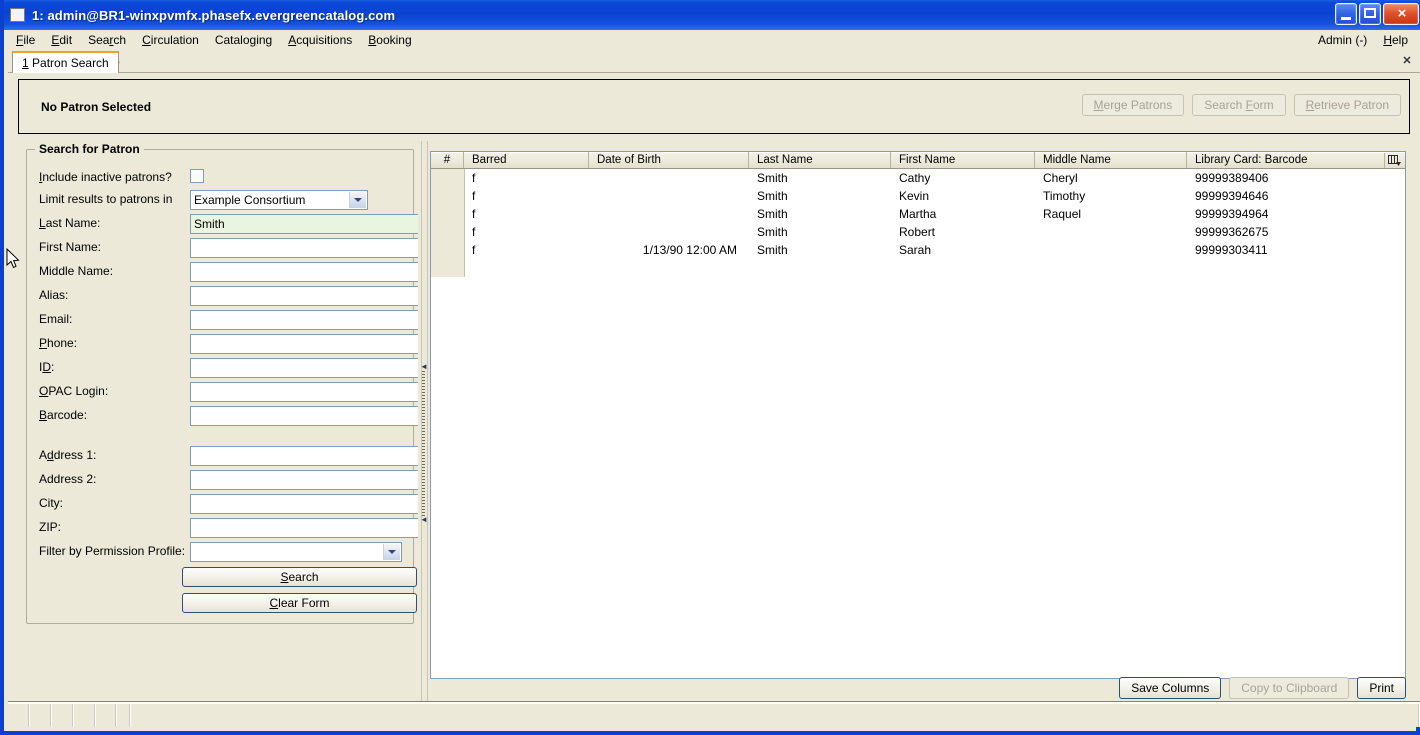 This screenshot has height=735, width=1420. I want to click on menu-cataloging: Cataloging, so click(243, 40).